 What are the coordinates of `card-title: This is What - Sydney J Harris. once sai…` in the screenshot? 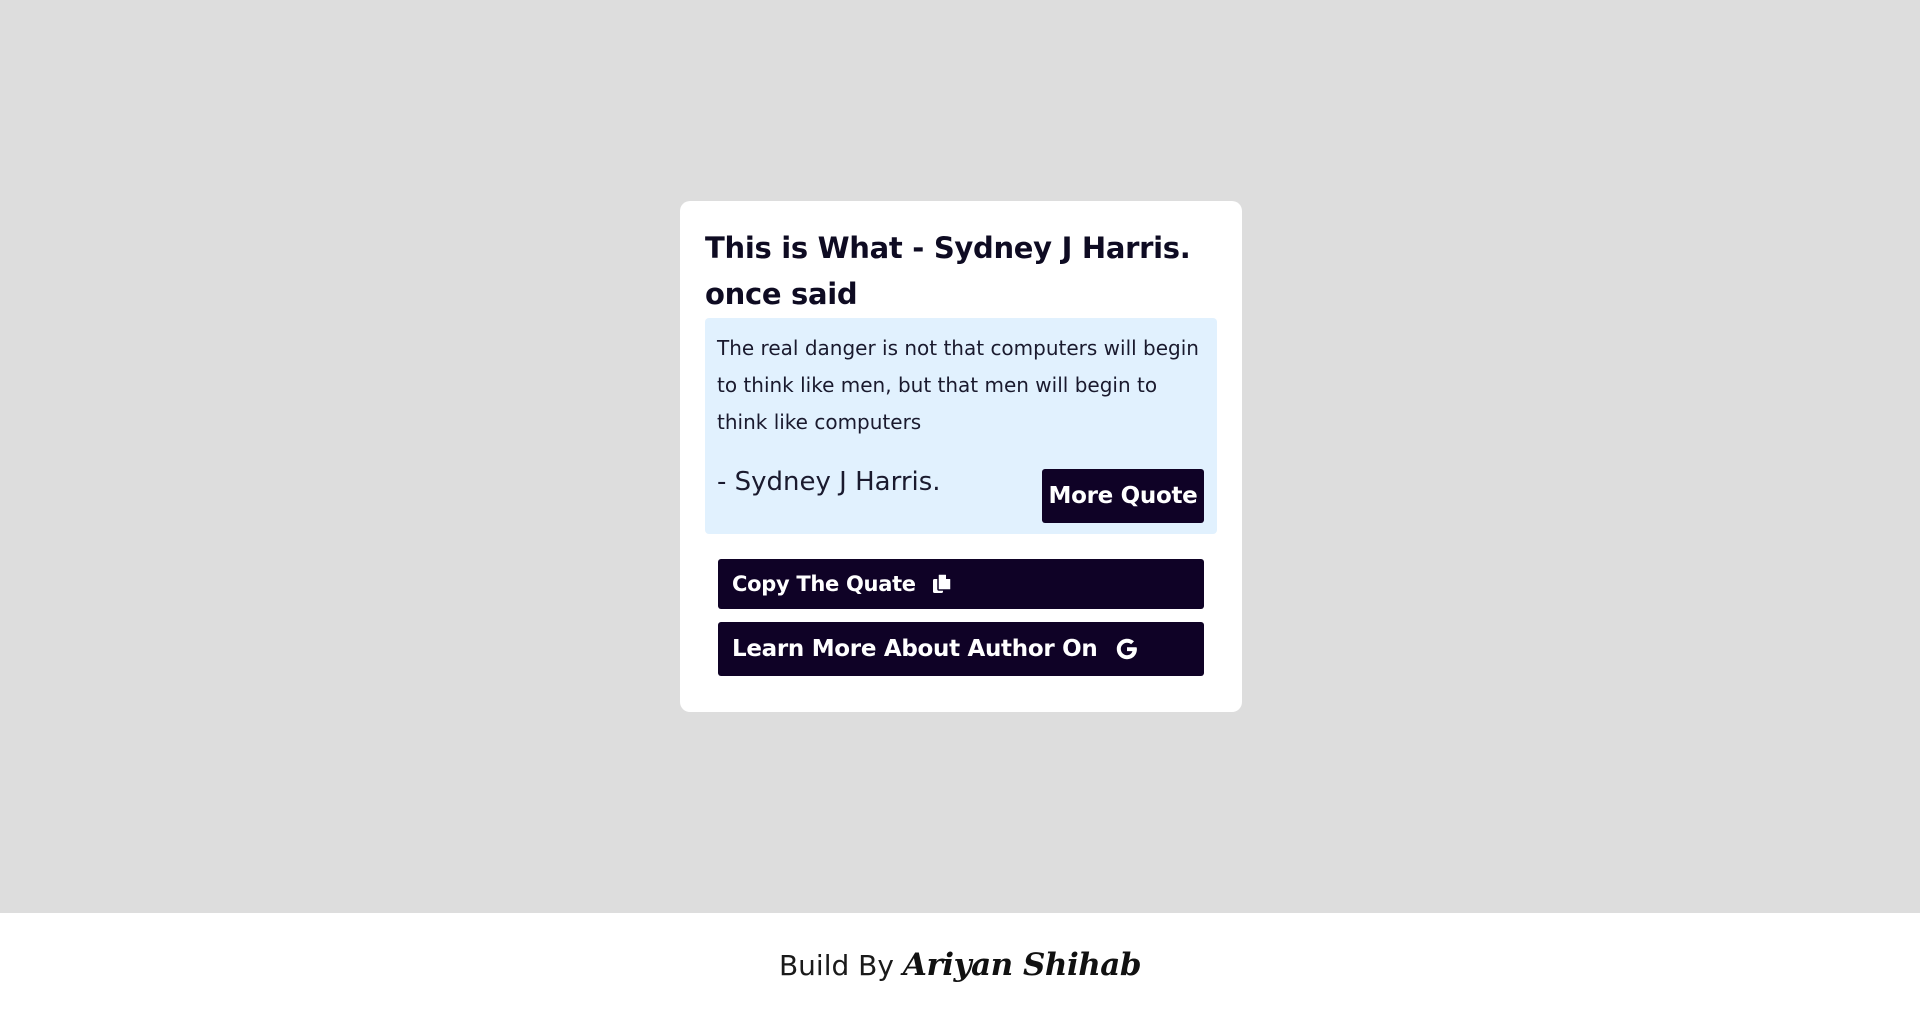 It's located at (948, 271).